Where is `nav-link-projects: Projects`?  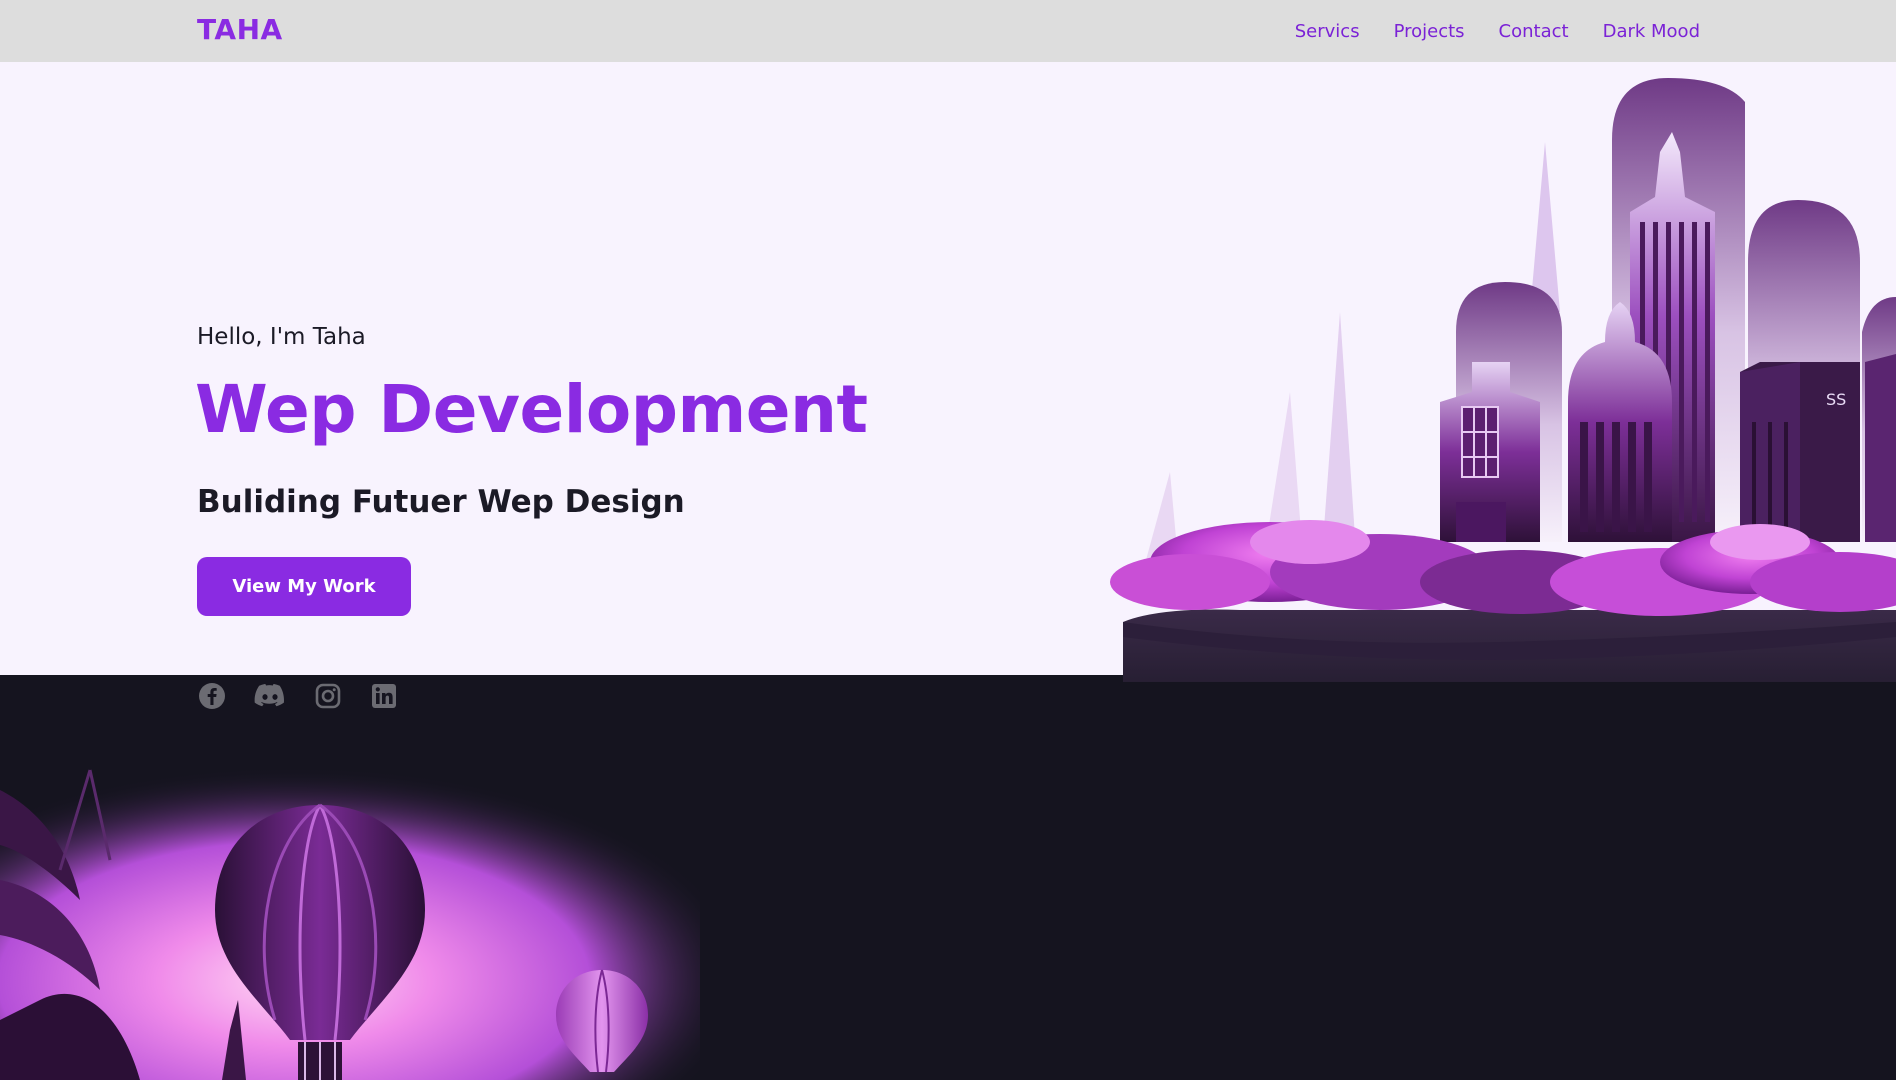
nav-link-projects: Projects is located at coordinates (1429, 32).